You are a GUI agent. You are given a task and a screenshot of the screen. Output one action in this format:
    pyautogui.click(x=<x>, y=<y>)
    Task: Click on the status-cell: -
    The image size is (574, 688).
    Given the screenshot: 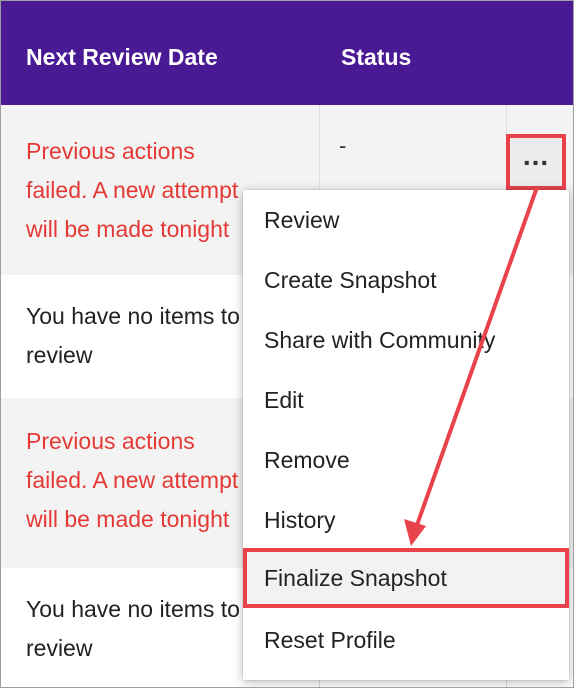 What is the action you would take?
    pyautogui.click(x=343, y=145)
    